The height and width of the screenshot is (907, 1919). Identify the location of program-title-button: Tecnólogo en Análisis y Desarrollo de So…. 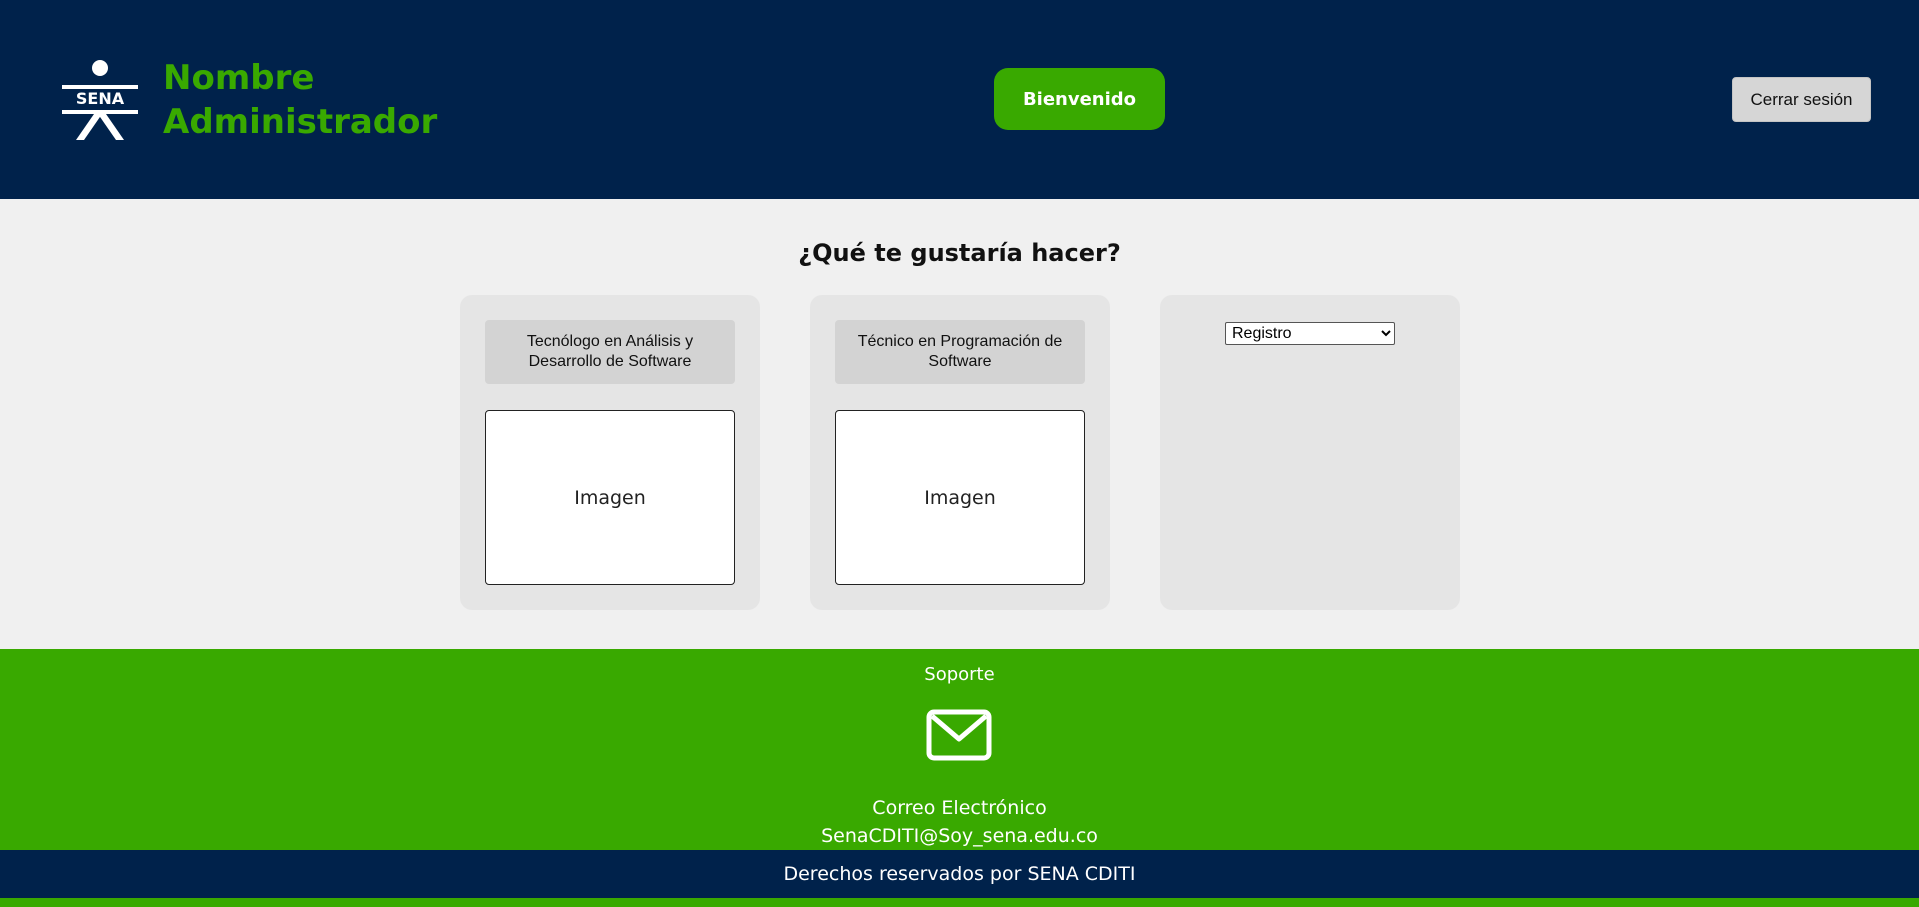
(610, 352).